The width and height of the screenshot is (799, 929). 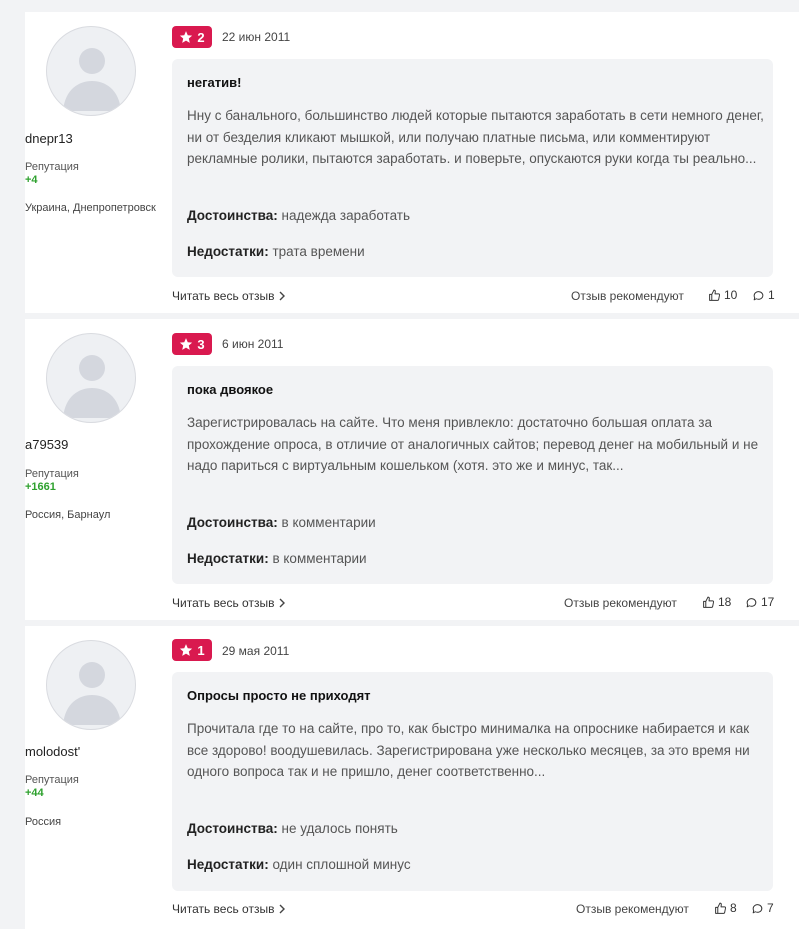 What do you see at coordinates (339, 828) in the screenshot?
I see `pros-text: не удалось понять` at bounding box center [339, 828].